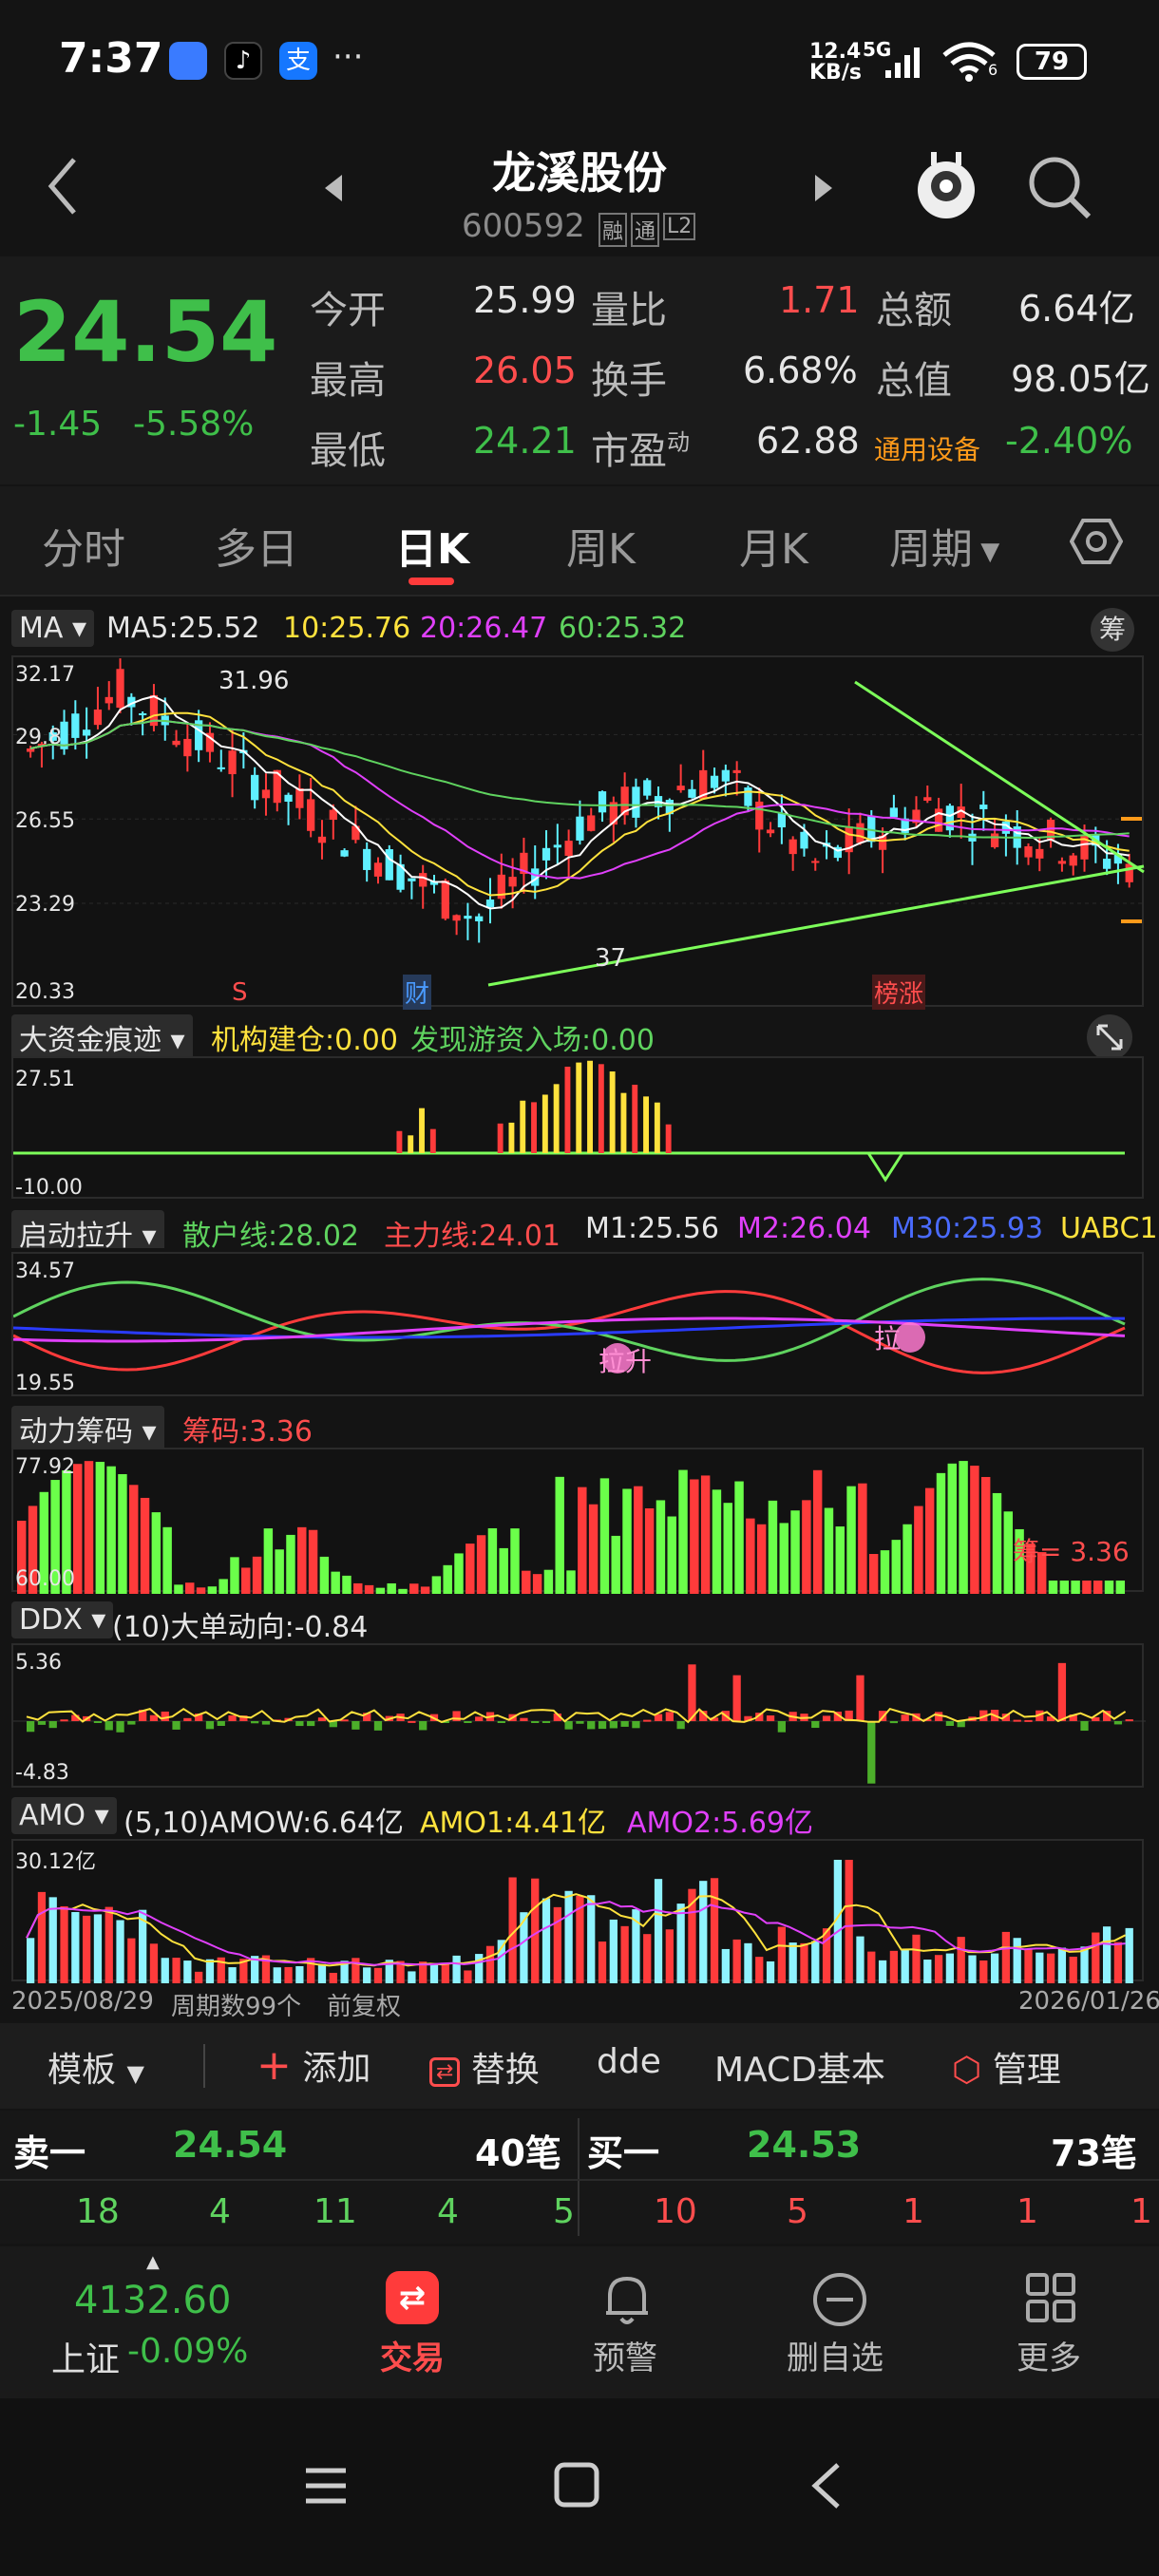 The height and width of the screenshot is (2576, 1159). I want to click on index-expand-icon: ▲, so click(153, 2262).